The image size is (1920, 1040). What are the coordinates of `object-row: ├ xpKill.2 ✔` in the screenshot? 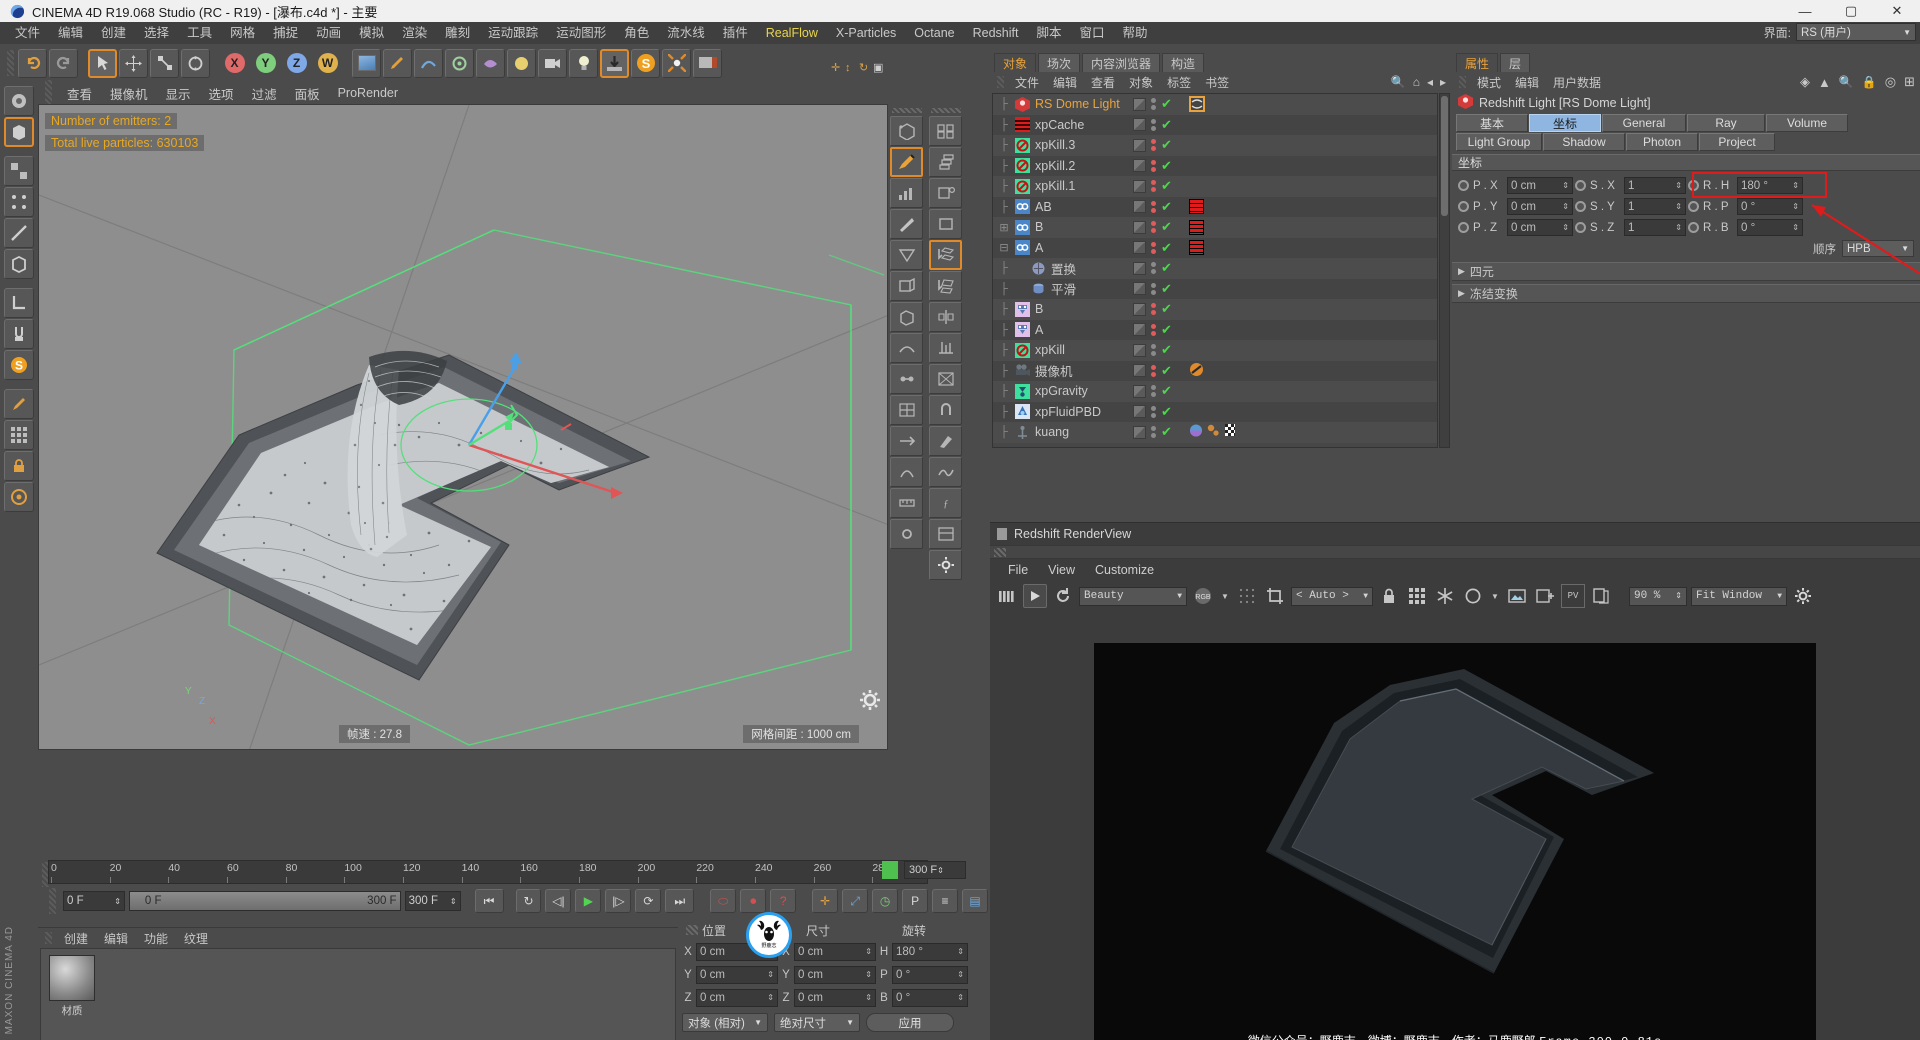 It's located at (1215, 165).